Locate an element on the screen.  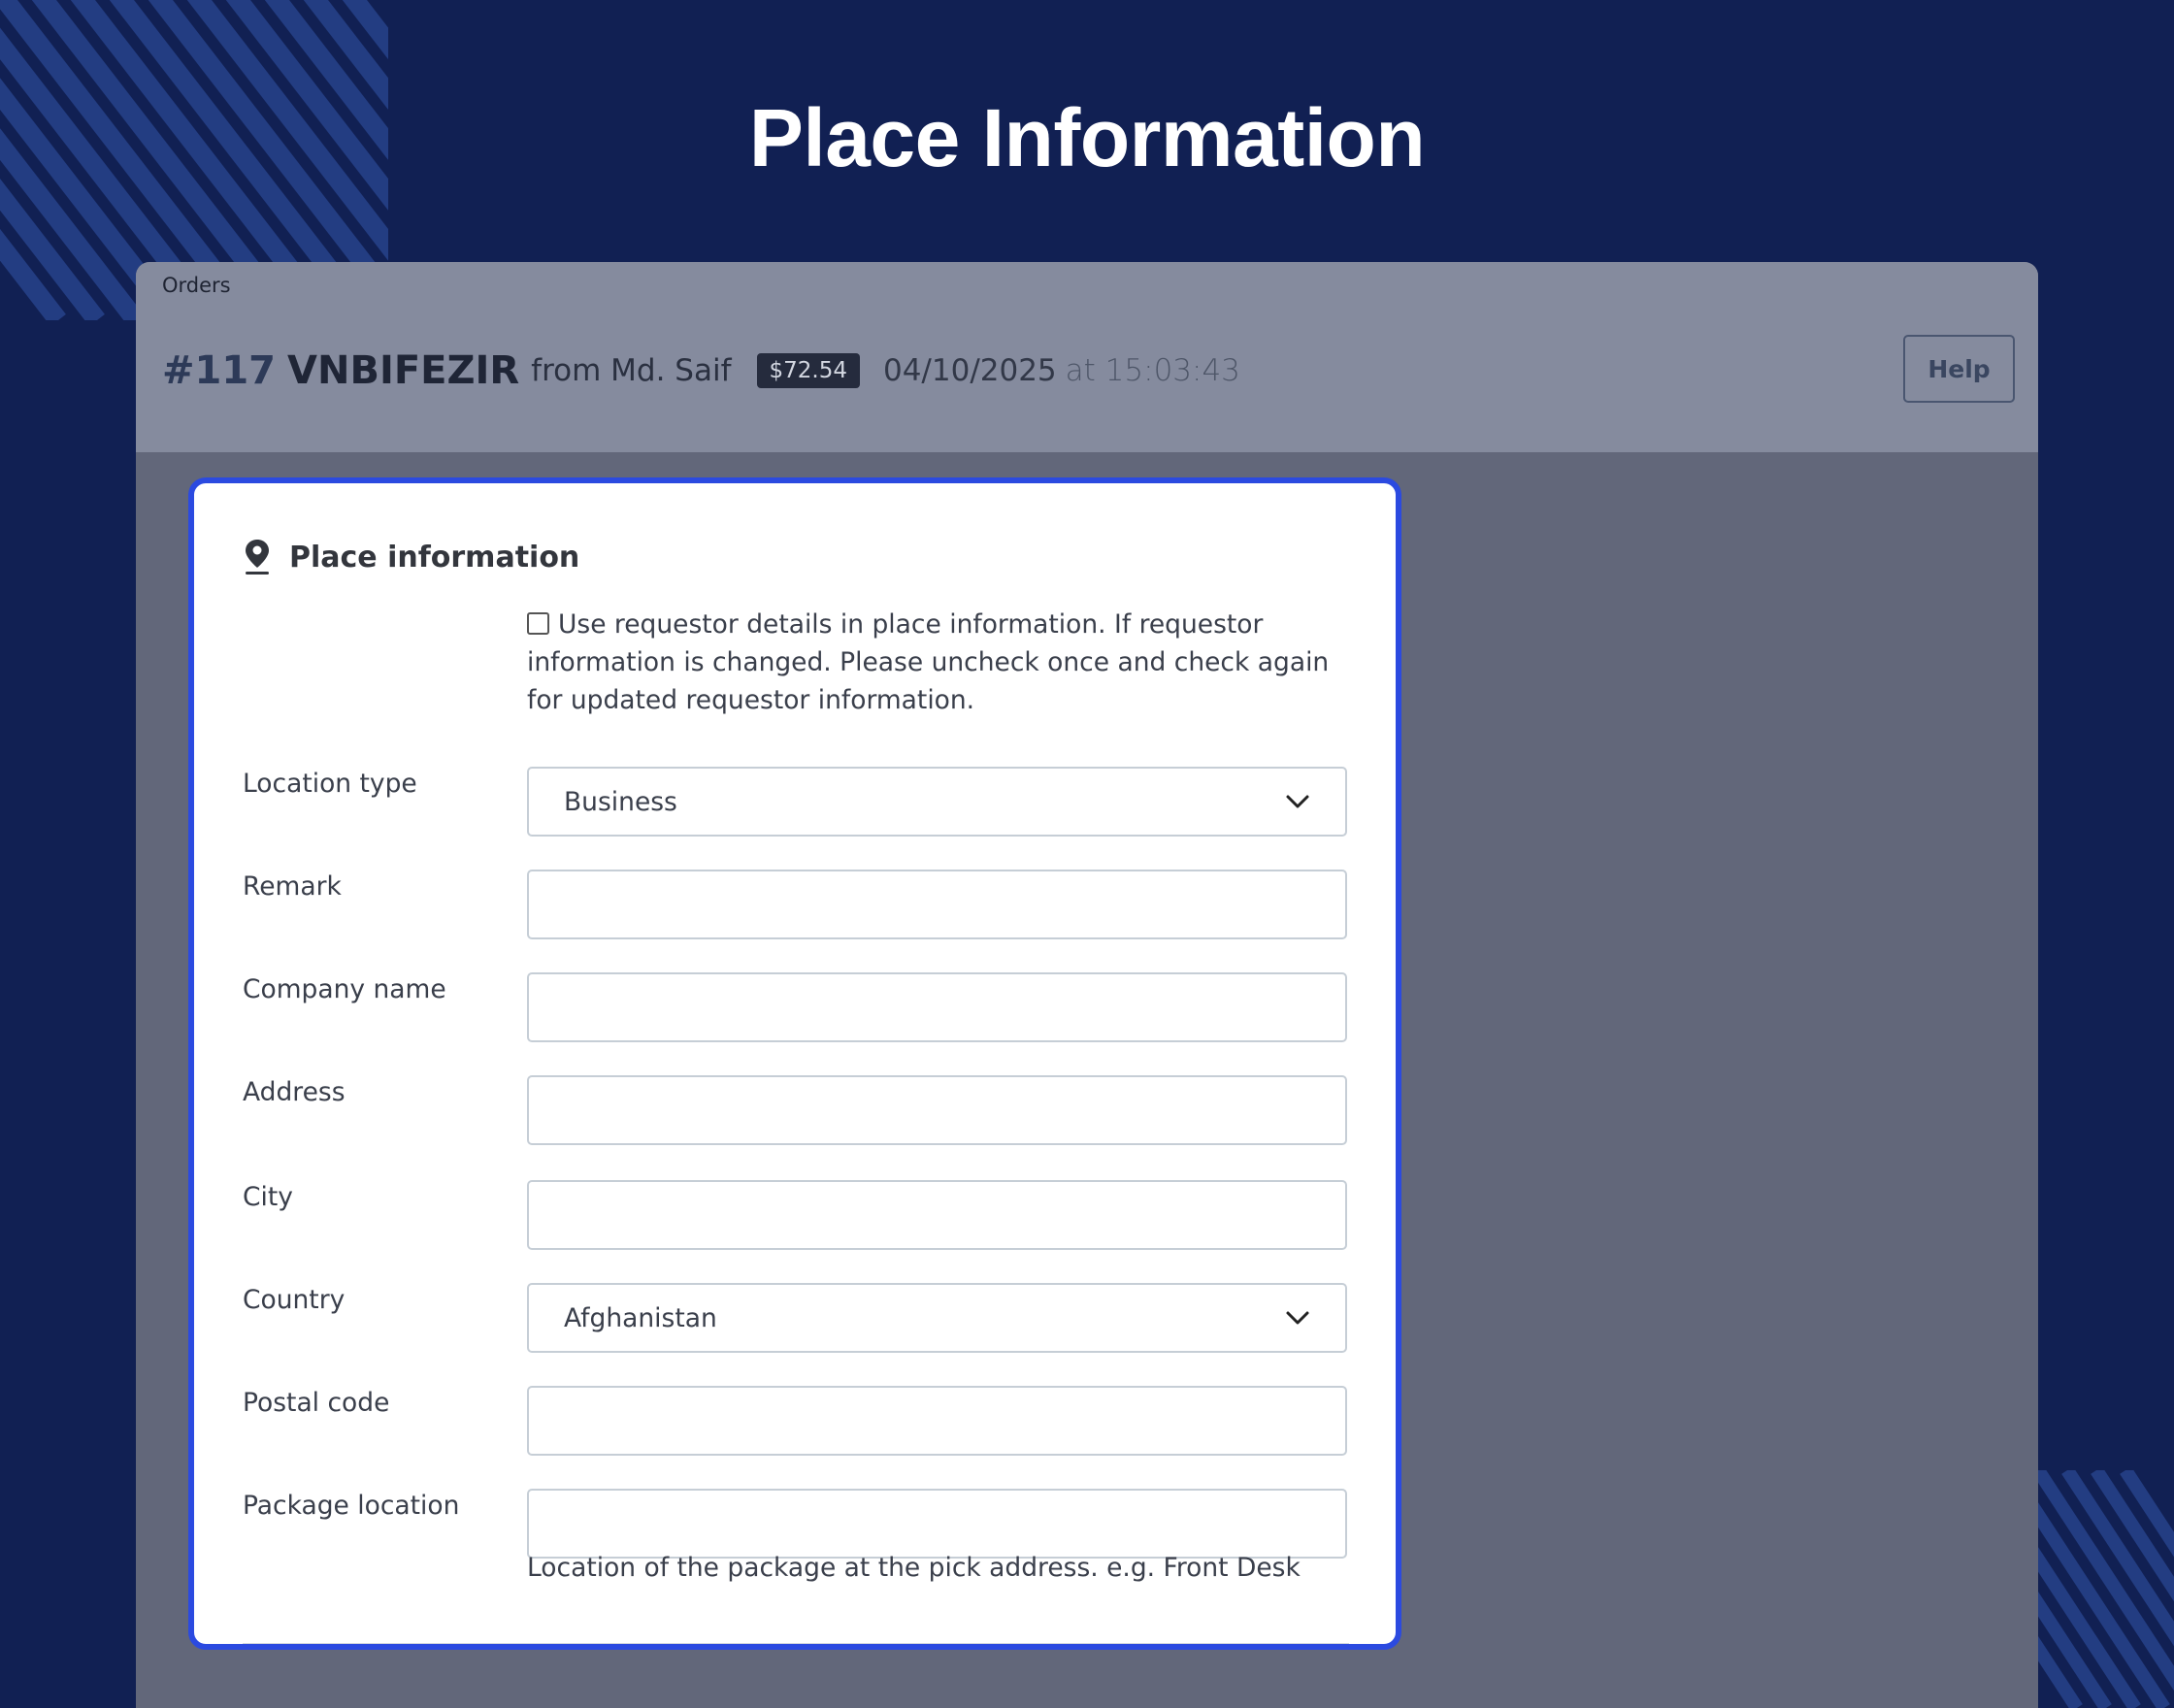
use-requestor-checkbox is located at coordinates (538, 623).